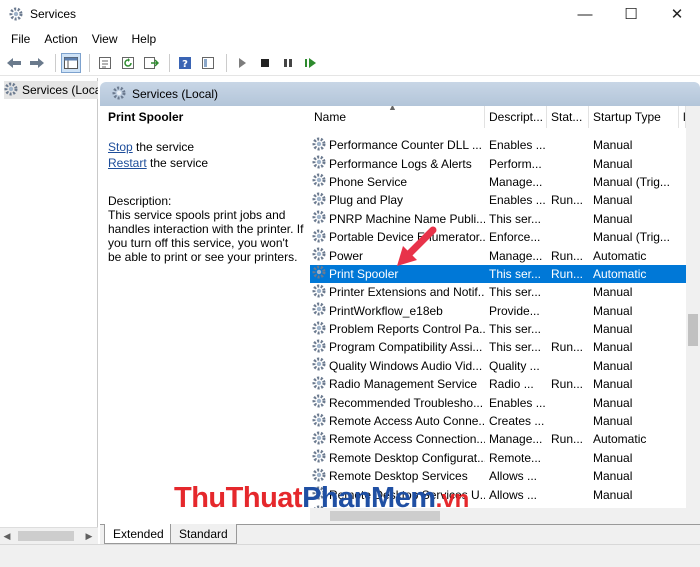 The height and width of the screenshot is (567, 700). Describe the element at coordinates (146, 117) in the screenshot. I see `service-title: Print Spooler` at that location.